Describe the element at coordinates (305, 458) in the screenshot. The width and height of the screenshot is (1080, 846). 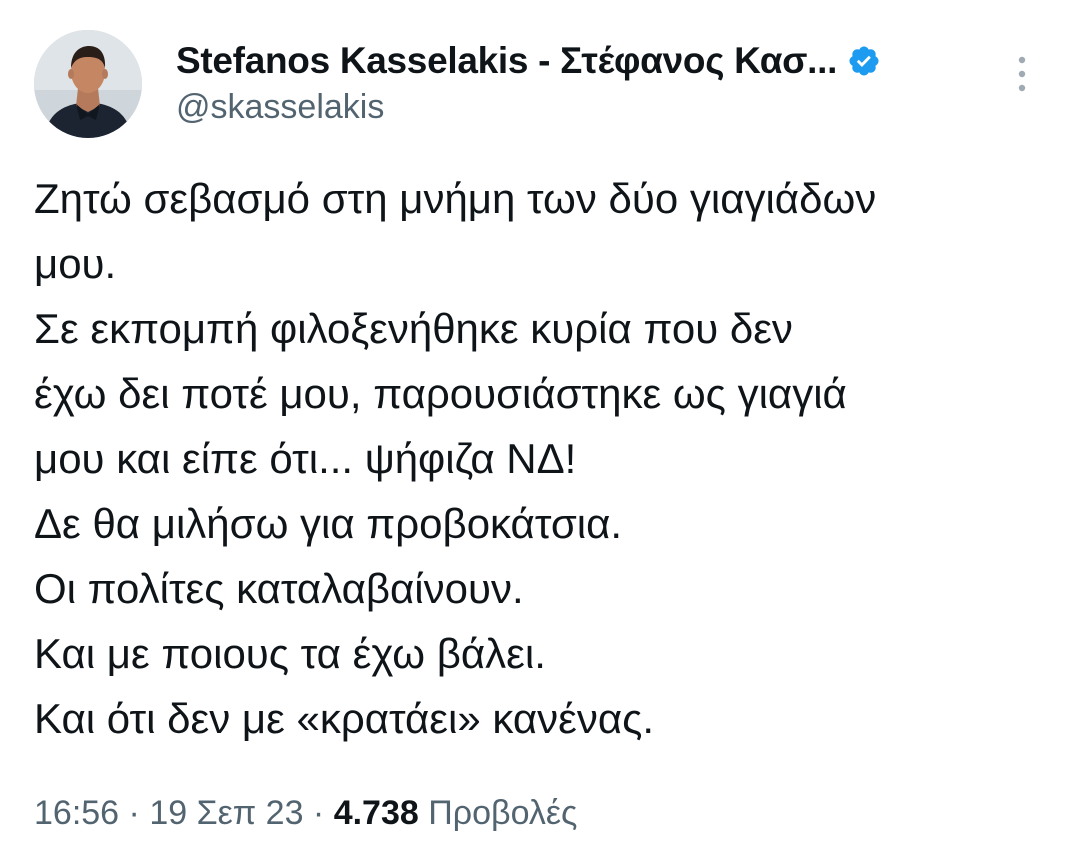
I see `tweet-text-line: μου και είπε ότι... ψήφιζα ΝΔ!` at that location.